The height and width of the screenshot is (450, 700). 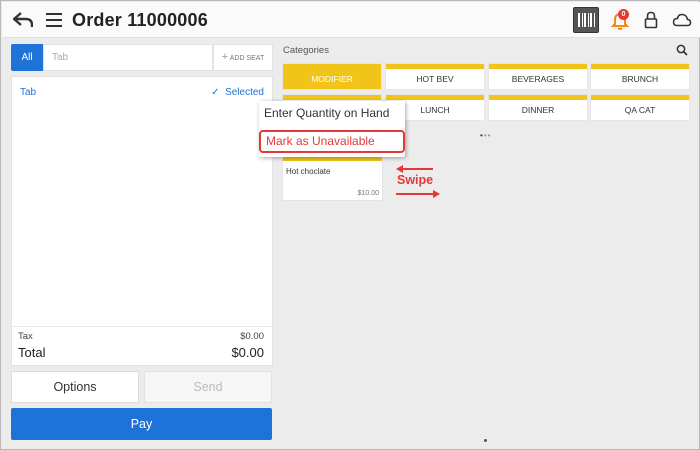 I want to click on tab-all: All, so click(x=27, y=57).